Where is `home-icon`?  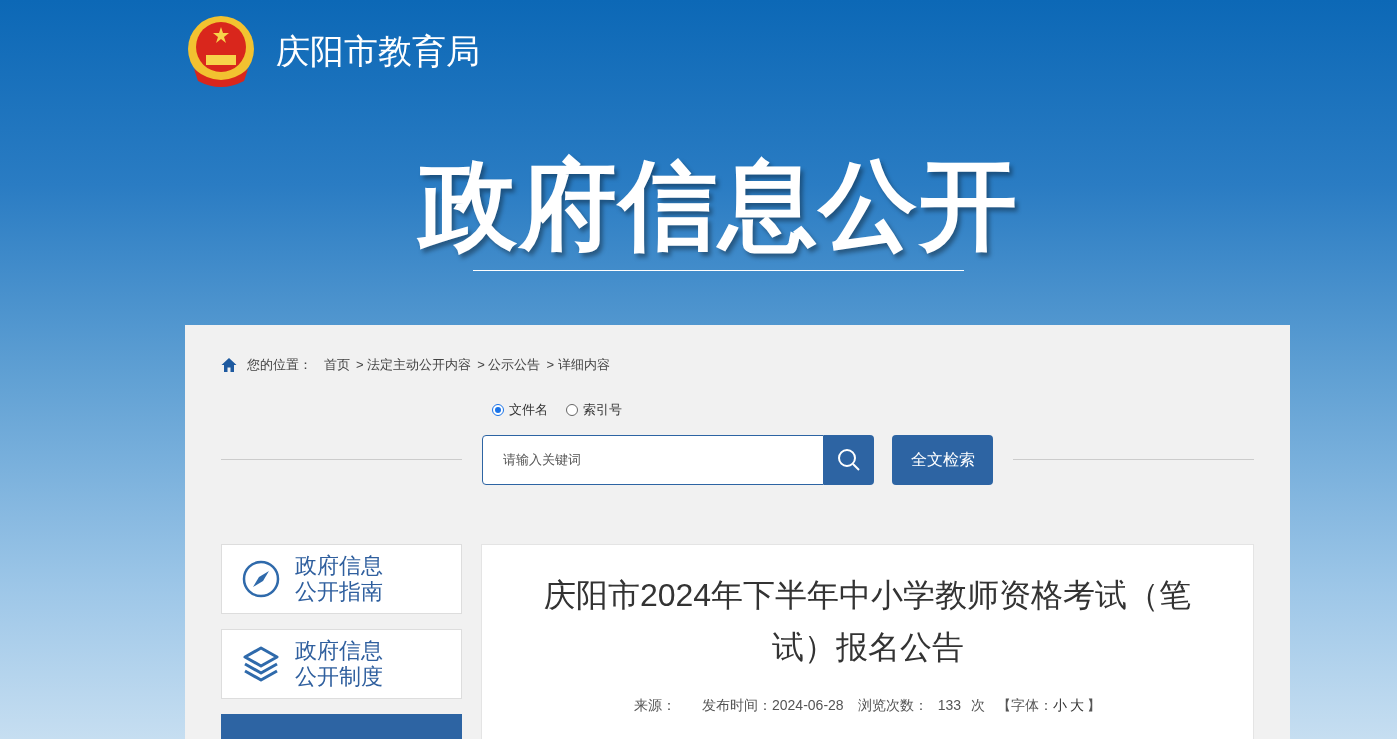 home-icon is located at coordinates (229, 365).